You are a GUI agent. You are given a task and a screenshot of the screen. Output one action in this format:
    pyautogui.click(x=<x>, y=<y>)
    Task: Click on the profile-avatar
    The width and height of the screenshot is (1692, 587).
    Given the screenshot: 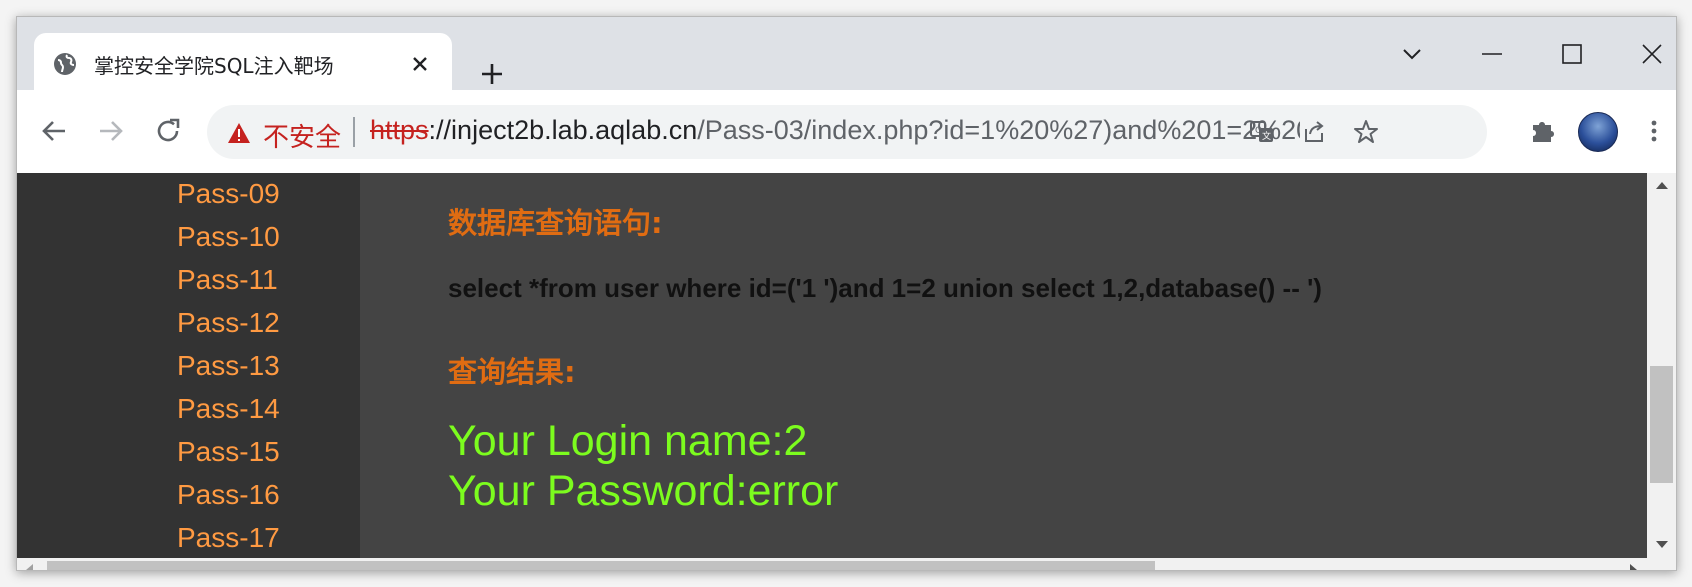 What is the action you would take?
    pyautogui.click(x=1598, y=132)
    